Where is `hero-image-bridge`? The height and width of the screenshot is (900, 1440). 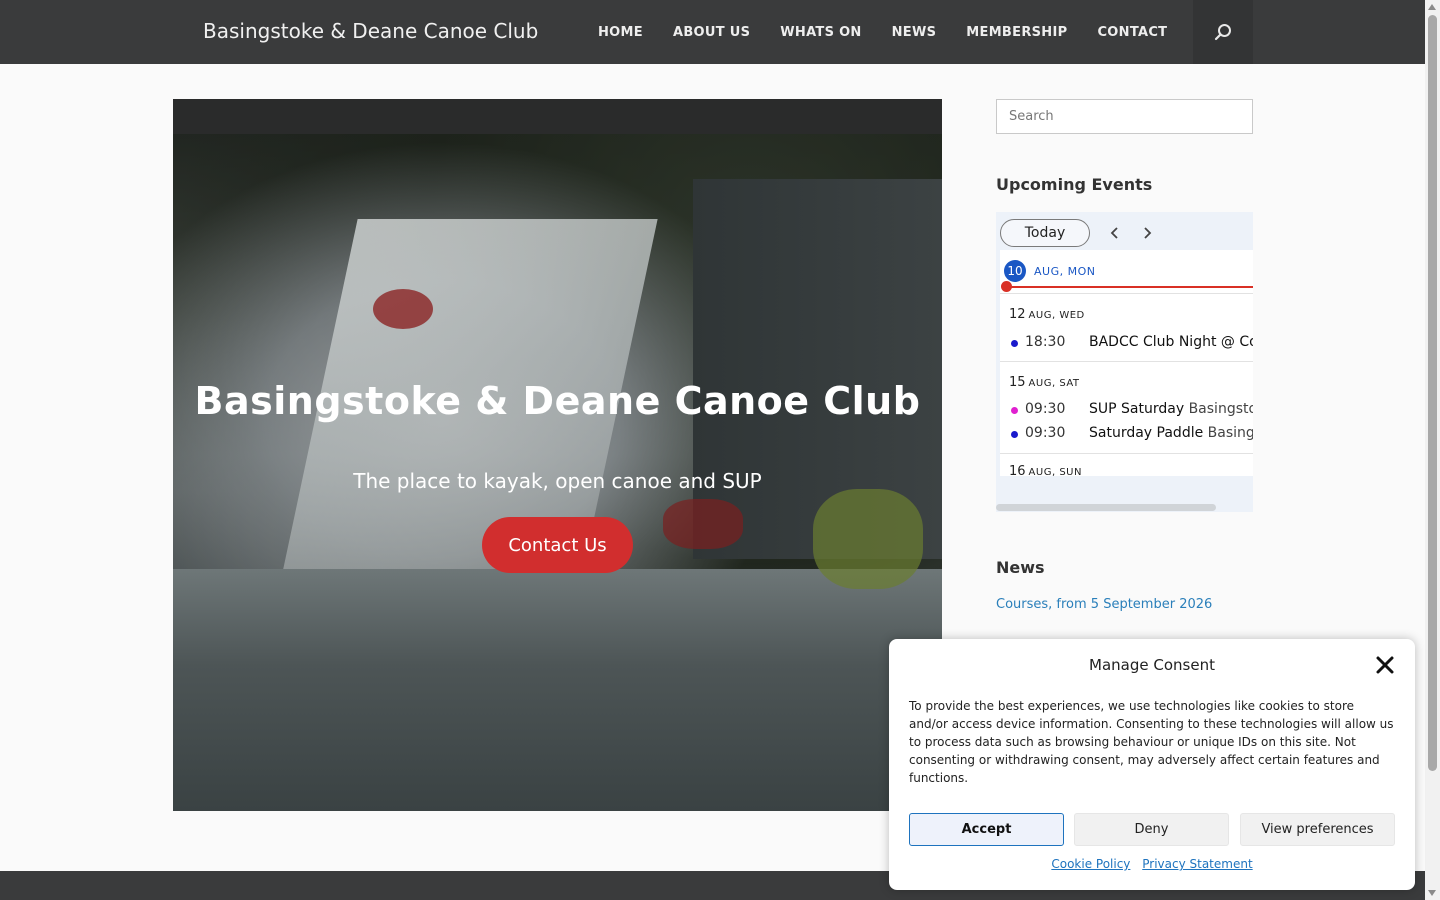
hero-image-bridge is located at coordinates (557, 116).